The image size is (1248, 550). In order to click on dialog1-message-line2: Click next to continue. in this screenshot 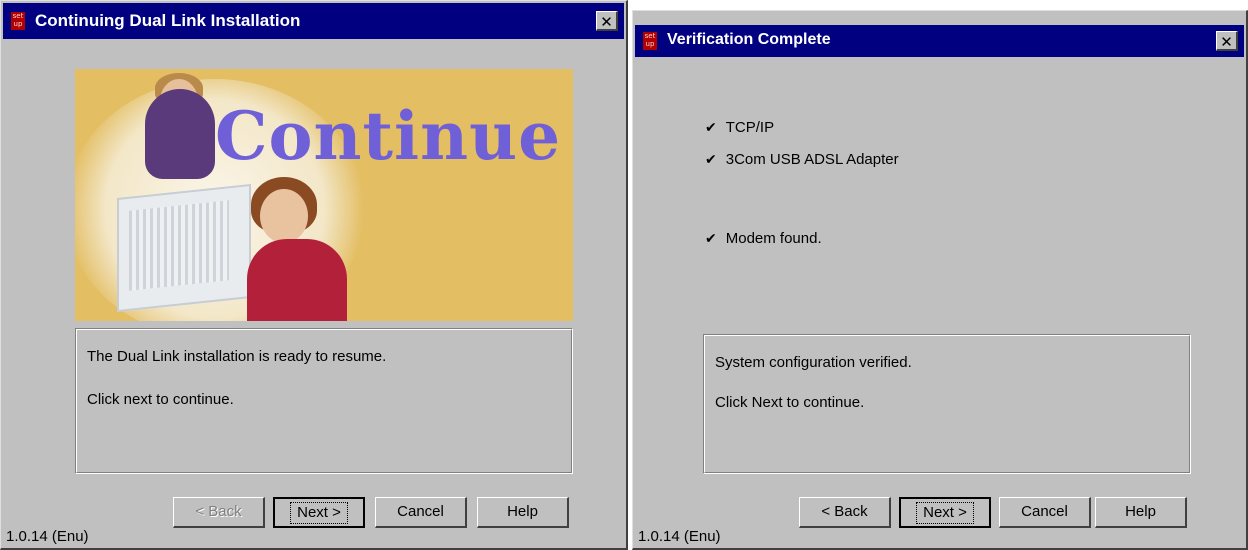, I will do `click(160, 399)`.